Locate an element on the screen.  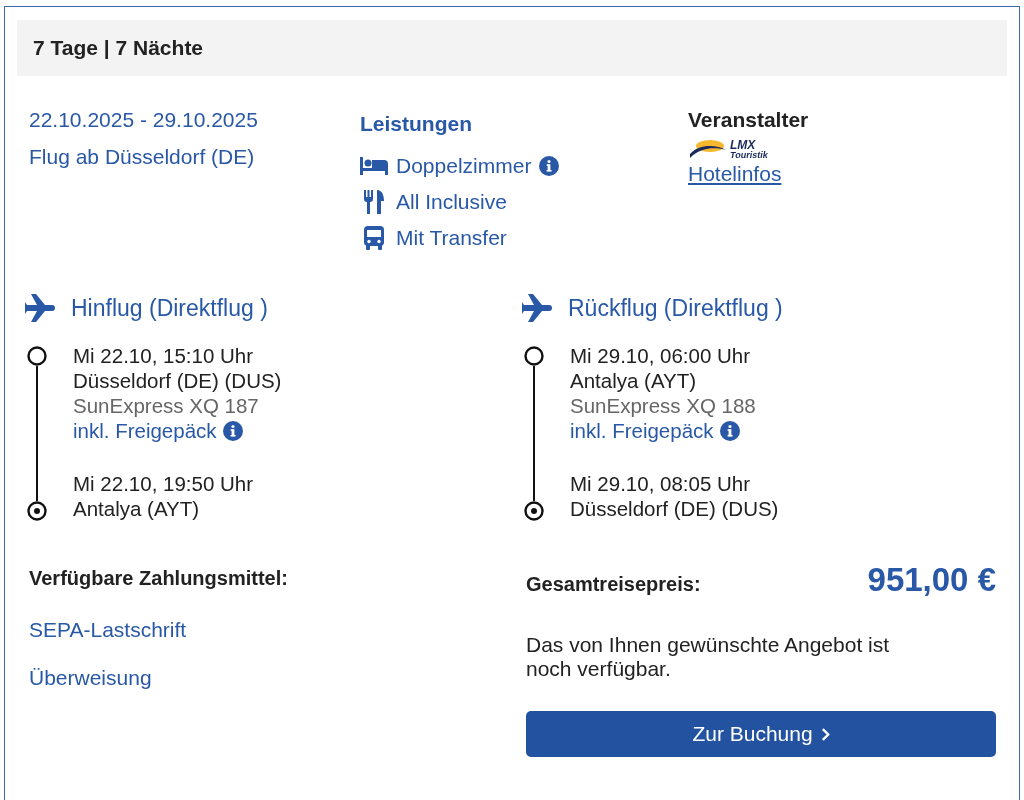
flight-time: Mi 29.10, 06:00 Uhr is located at coordinates (661, 355).